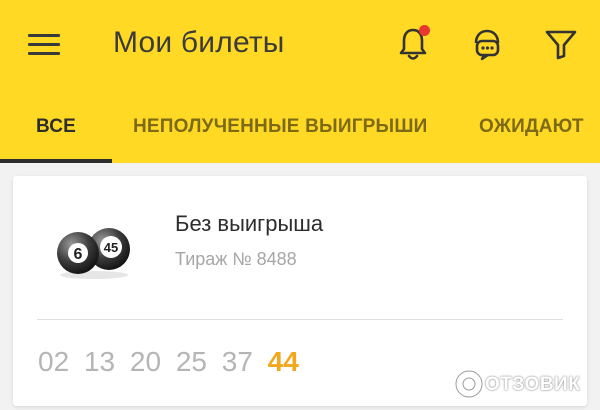  I want to click on ticket-number: 25, so click(191, 361).